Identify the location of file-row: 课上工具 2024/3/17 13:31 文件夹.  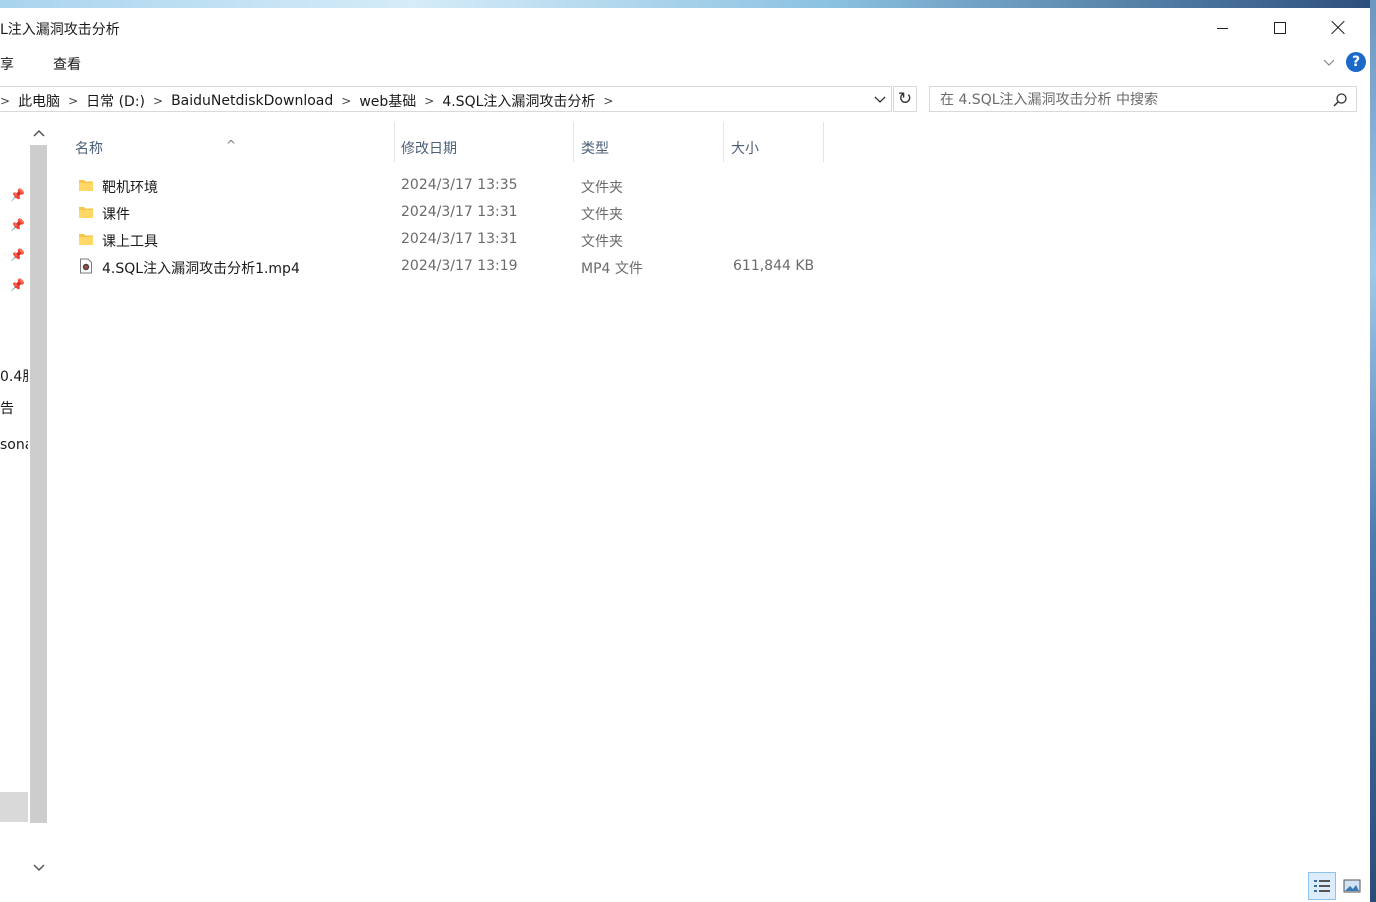
(442, 239).